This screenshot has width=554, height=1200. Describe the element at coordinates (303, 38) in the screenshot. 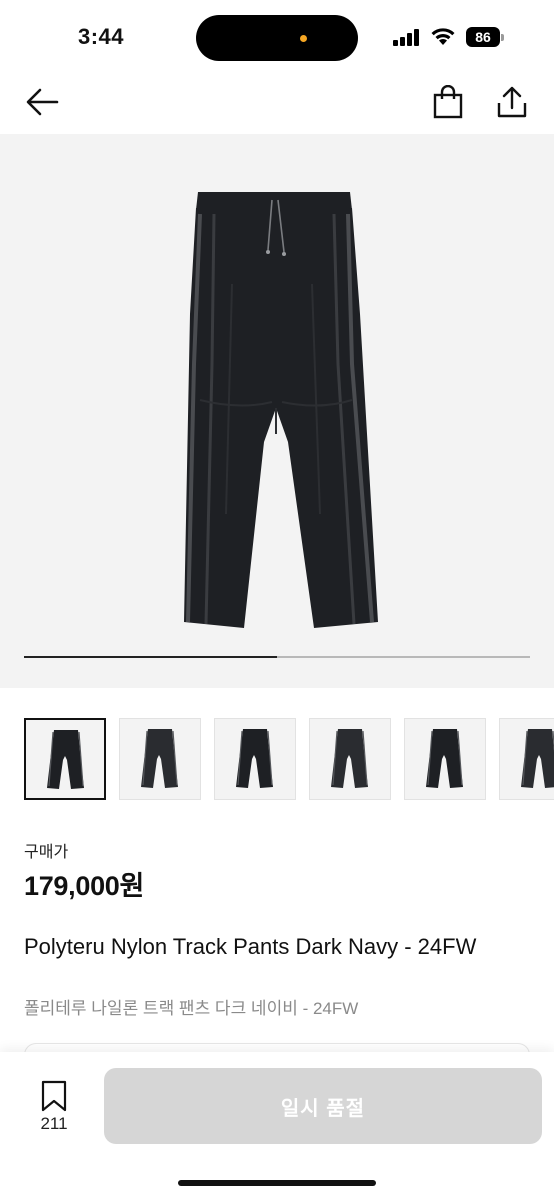

I see `recording-dot-icon` at that location.